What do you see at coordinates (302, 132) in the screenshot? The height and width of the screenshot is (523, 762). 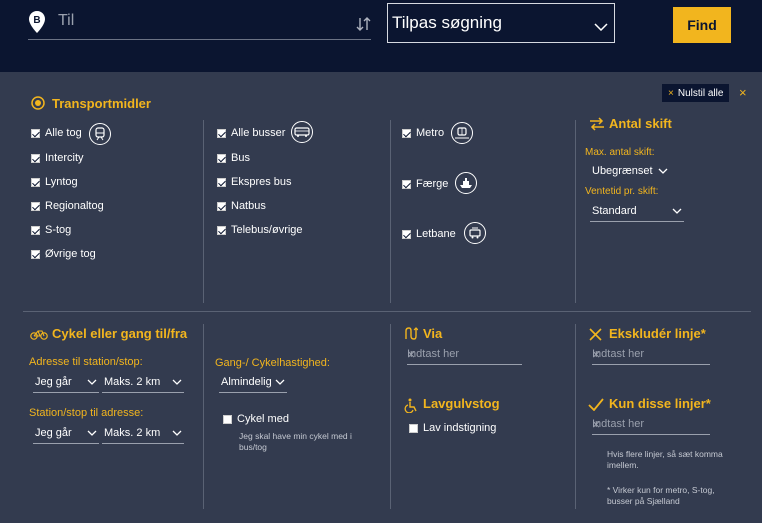 I see `bus-icon` at bounding box center [302, 132].